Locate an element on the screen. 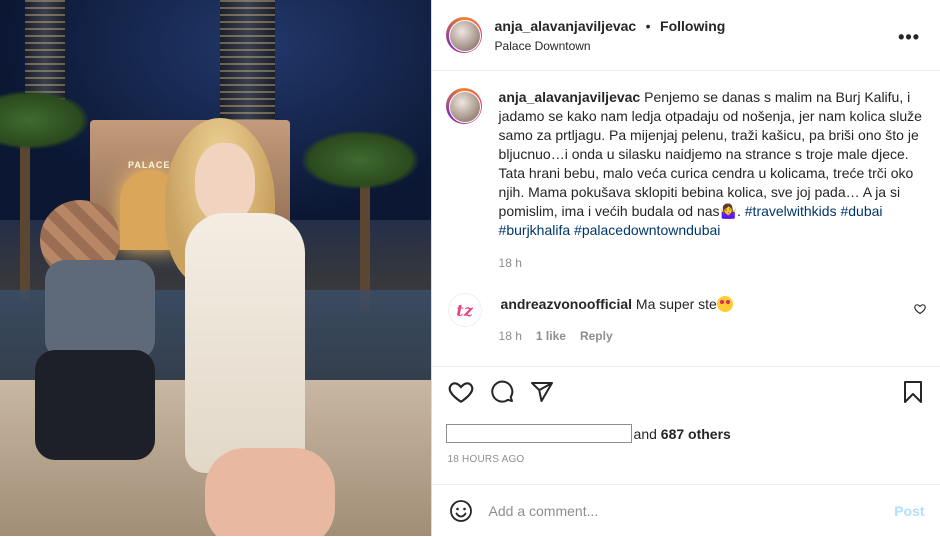  author-username: anja_alavanjaviljevac is located at coordinates (566, 26).